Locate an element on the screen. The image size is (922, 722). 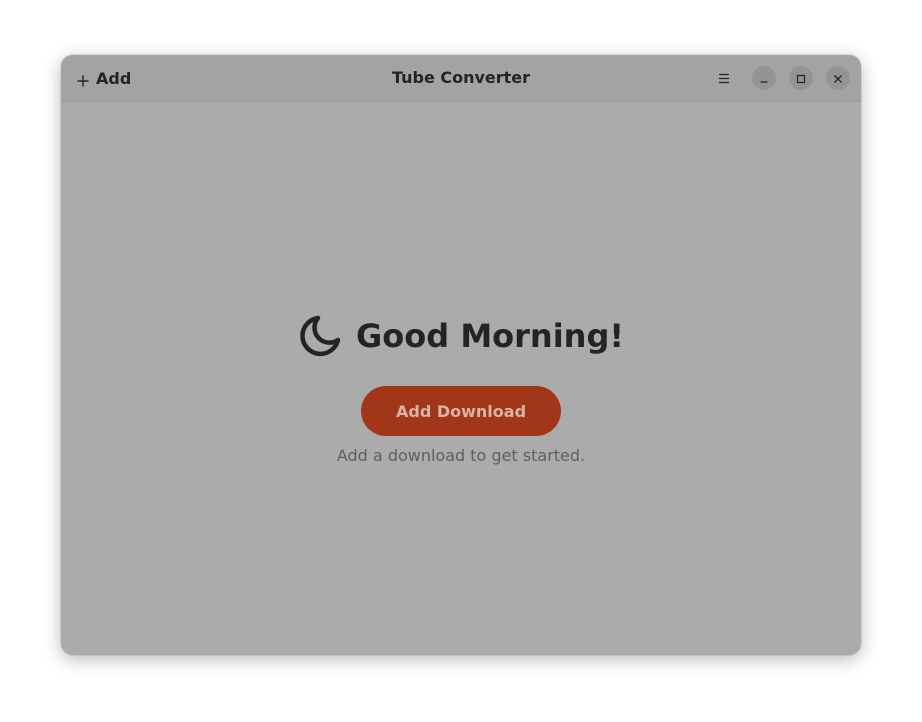
empty-state-hint: Add a download to get started. is located at coordinates (461, 455).